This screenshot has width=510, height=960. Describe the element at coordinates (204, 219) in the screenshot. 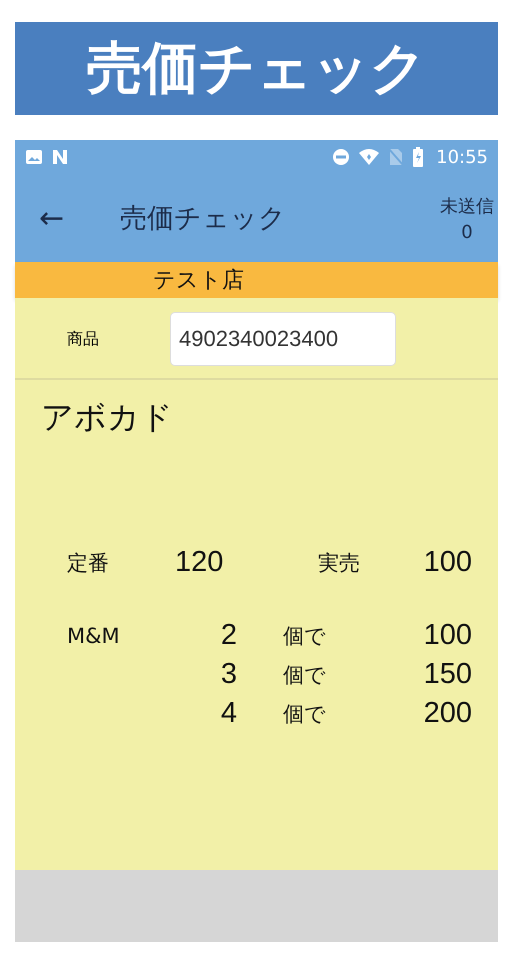

I see `screen-title: 売価チェック` at that location.